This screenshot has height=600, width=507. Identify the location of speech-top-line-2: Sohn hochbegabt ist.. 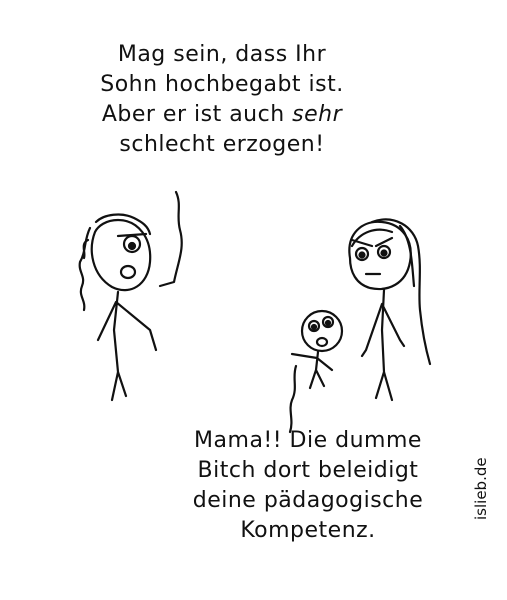
(222, 84).